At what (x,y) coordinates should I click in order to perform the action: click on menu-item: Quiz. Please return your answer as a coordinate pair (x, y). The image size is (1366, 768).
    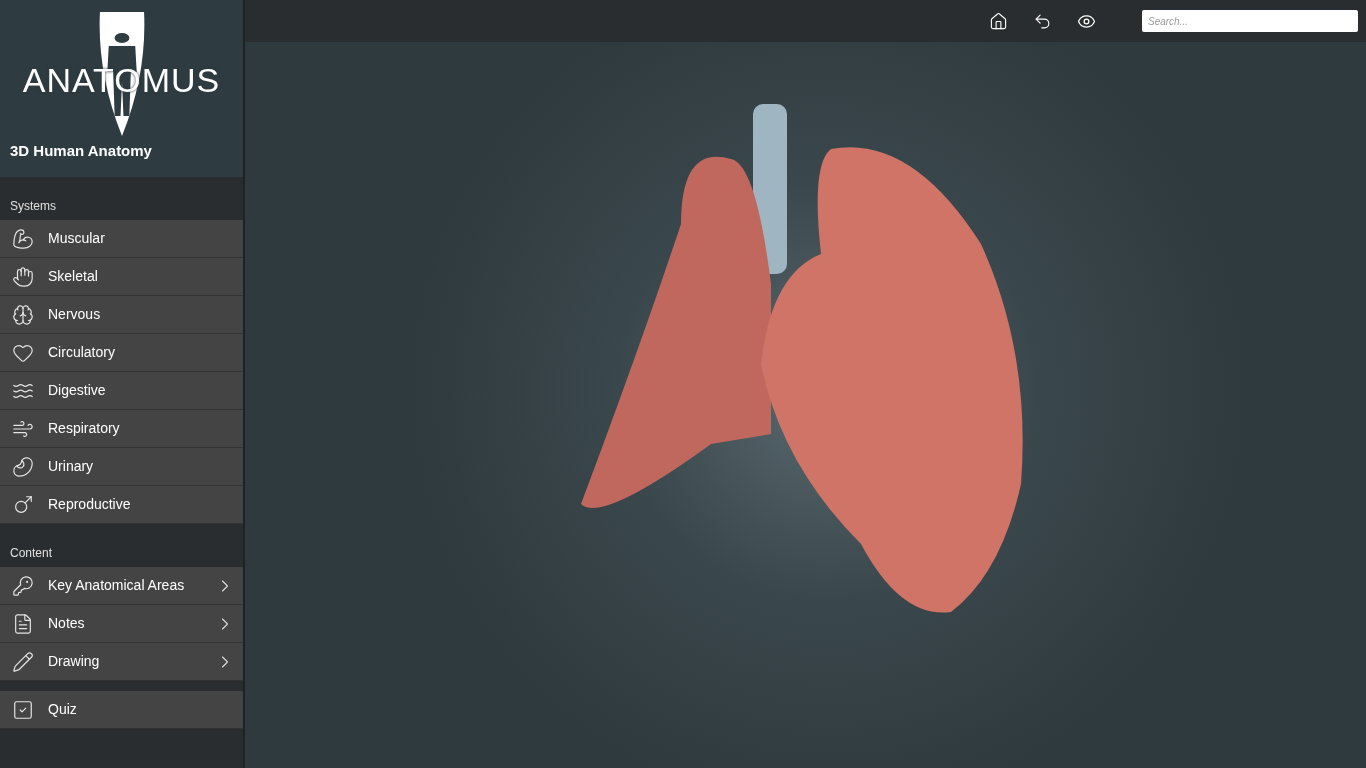
    Looking at the image, I should click on (121, 710).